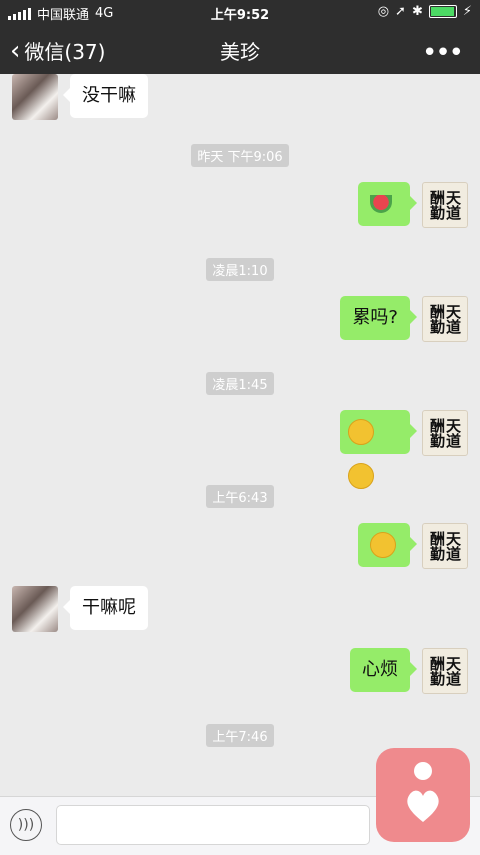 The width and height of the screenshot is (480, 855). I want to click on nav-bar: ‹ 微信(37) 美珍 •••, so click(240, 49).